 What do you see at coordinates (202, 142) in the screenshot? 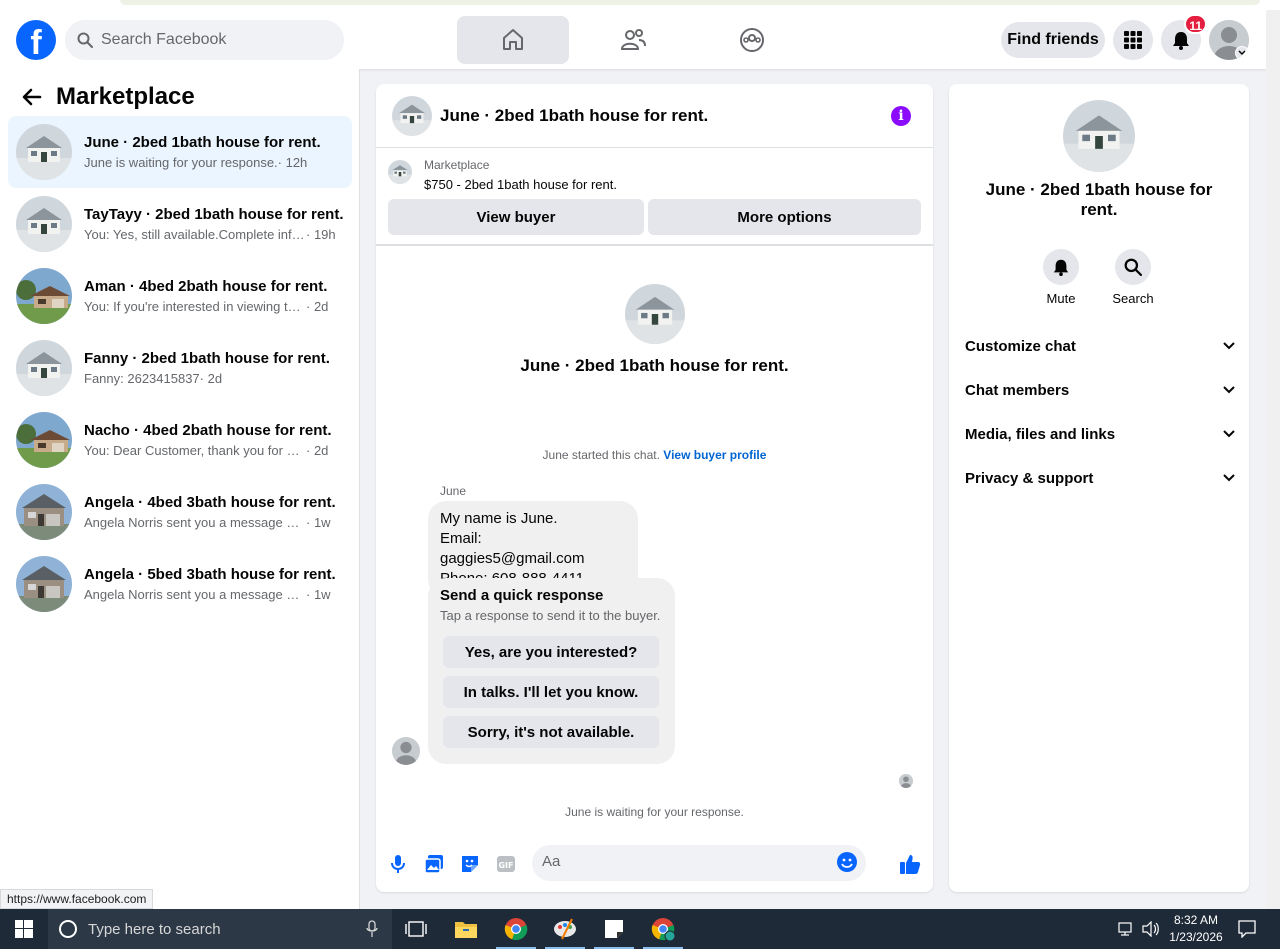
I see `conversation-title: June · 2bed 1bath house for rent.` at bounding box center [202, 142].